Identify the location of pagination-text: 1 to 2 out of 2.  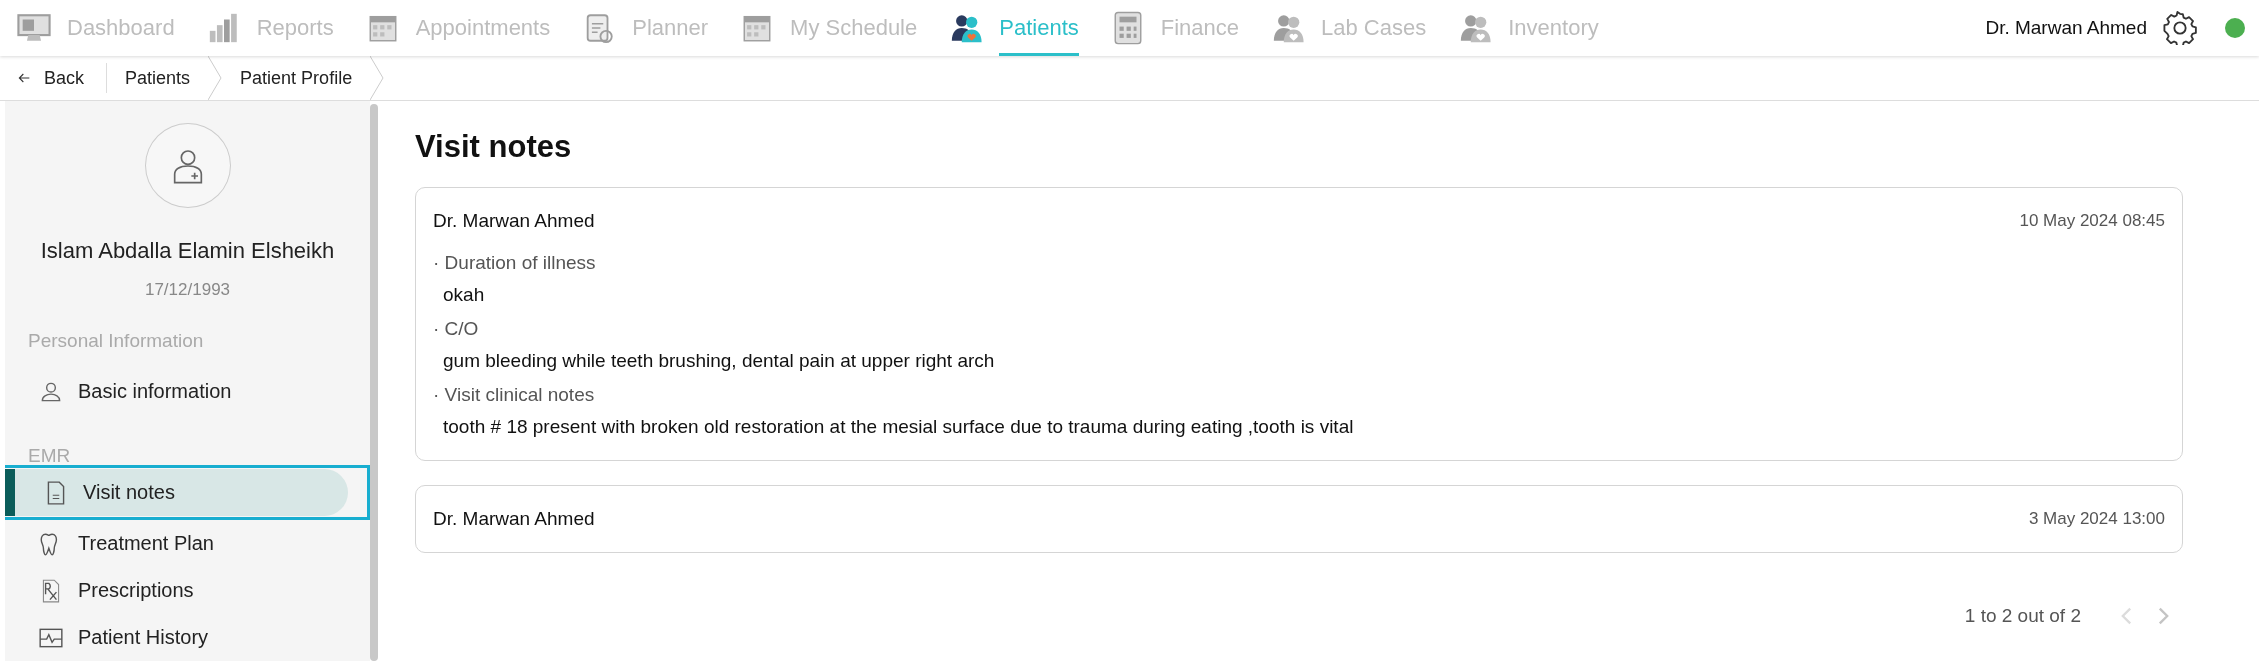
(2022, 616).